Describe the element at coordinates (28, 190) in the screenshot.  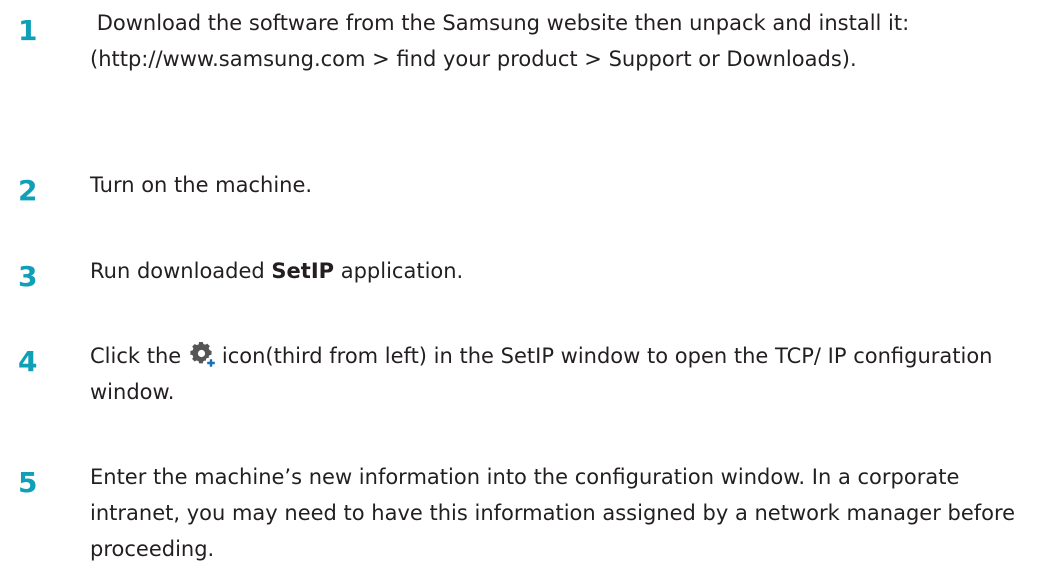
I see `step-number: 2` at that location.